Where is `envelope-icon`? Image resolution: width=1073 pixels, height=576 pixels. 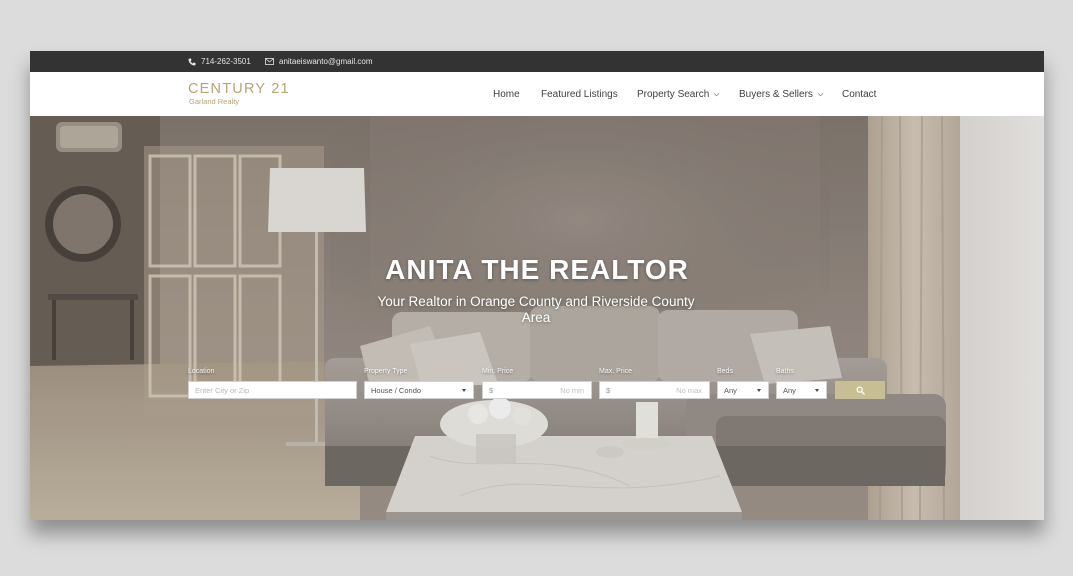 envelope-icon is located at coordinates (269, 61).